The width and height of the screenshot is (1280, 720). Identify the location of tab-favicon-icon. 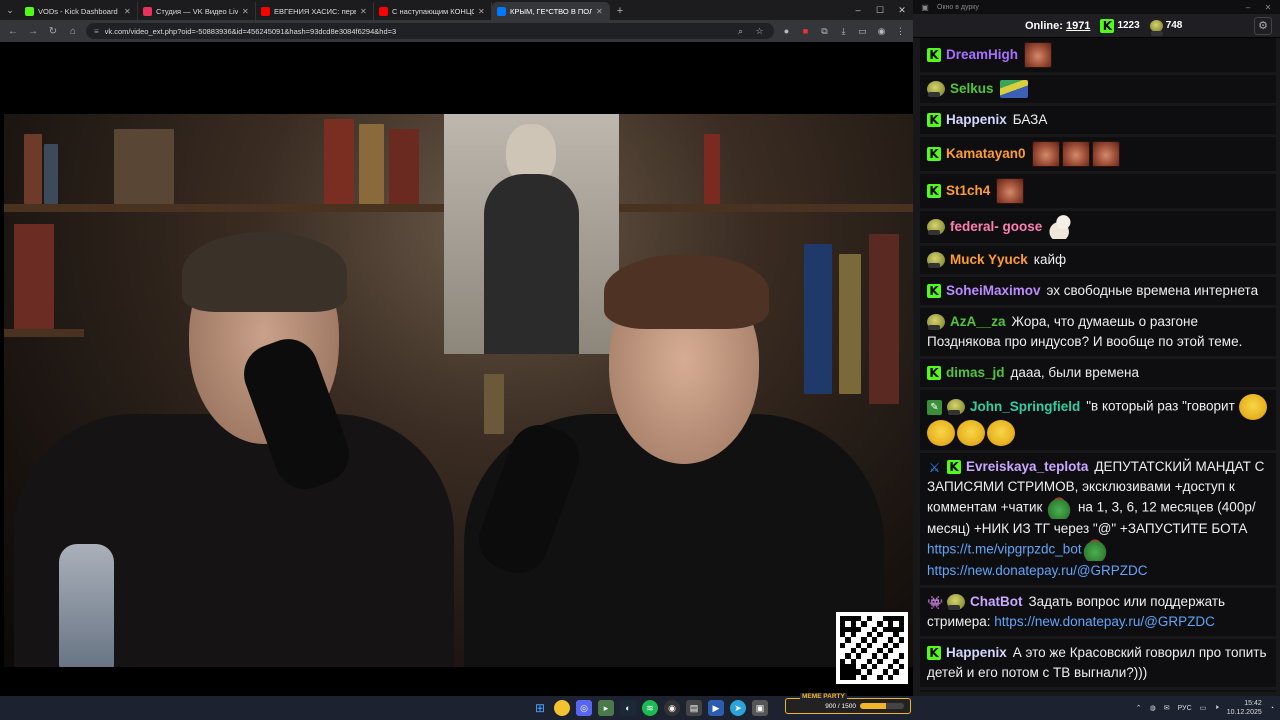
(147, 11).